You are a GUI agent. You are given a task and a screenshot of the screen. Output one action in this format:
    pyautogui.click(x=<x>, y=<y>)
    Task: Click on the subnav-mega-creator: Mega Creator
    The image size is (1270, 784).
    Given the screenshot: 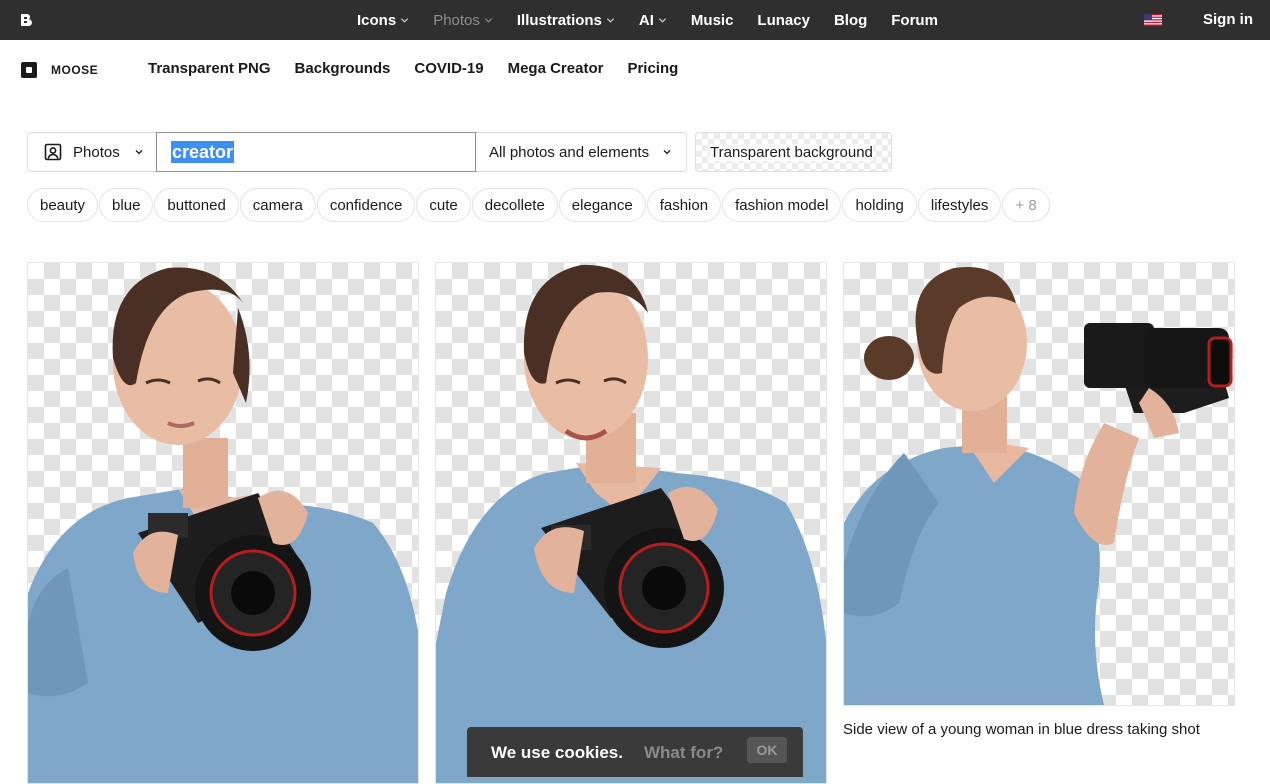 What is the action you would take?
    pyautogui.click(x=556, y=68)
    